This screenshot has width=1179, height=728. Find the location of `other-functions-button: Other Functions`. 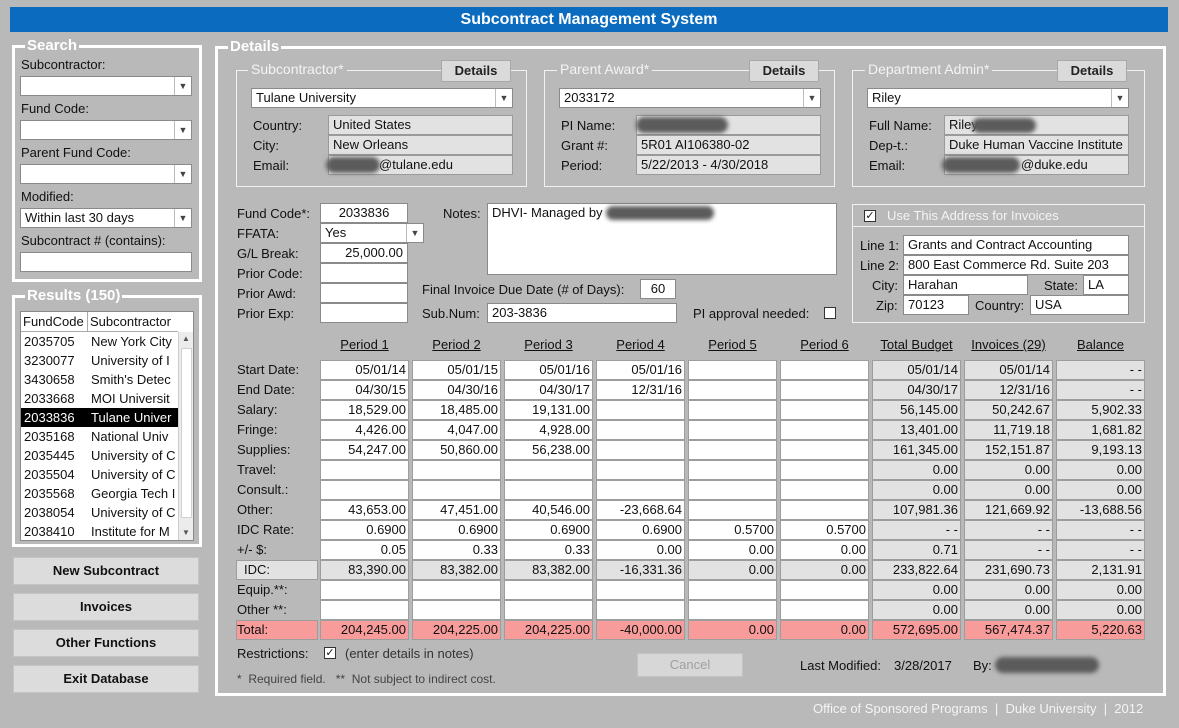

other-functions-button: Other Functions is located at coordinates (106, 643).